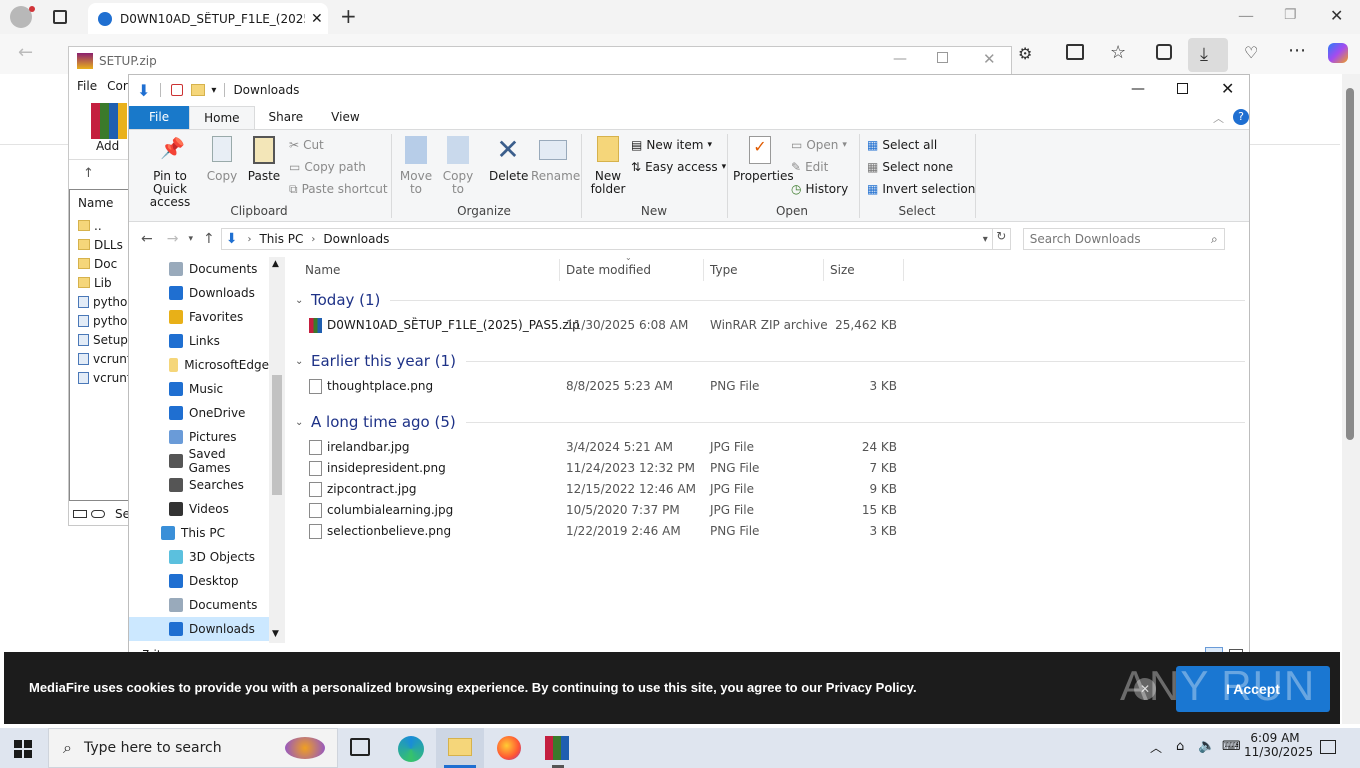 The image size is (1360, 768). I want to click on recent-locations-icon: ▾, so click(190, 239).